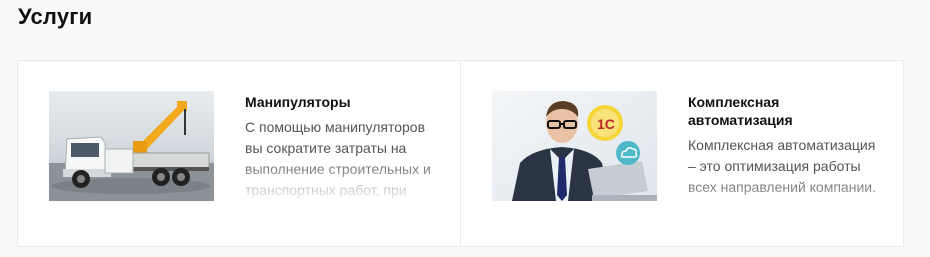  What do you see at coordinates (342, 102) in the screenshot?
I see `card-title: Манипуляторы` at bounding box center [342, 102].